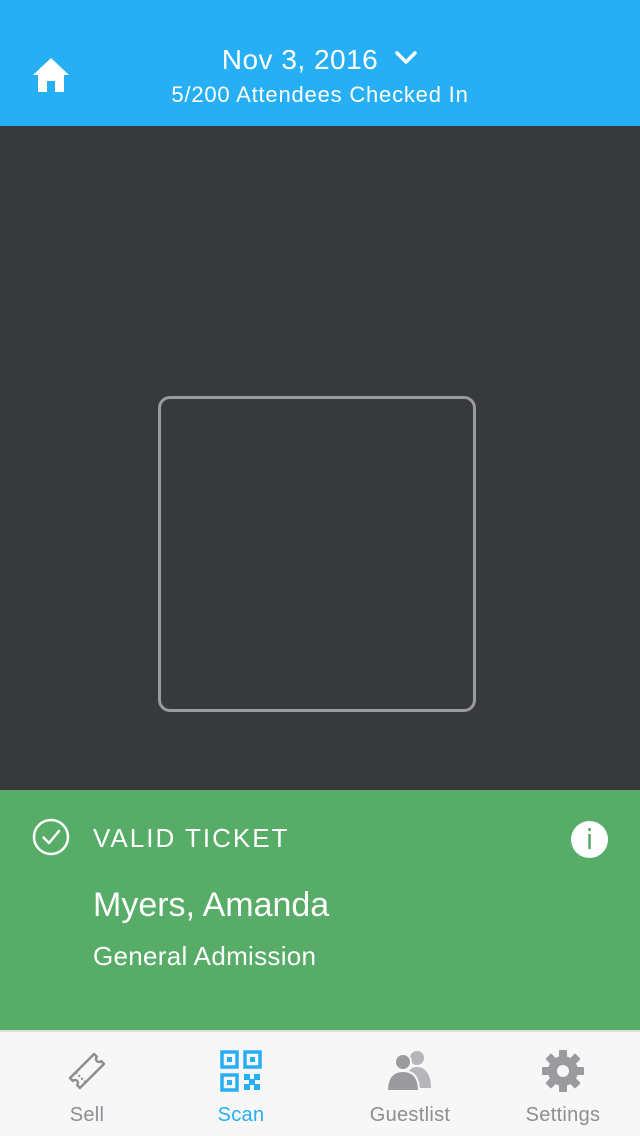 The height and width of the screenshot is (1136, 640). I want to click on ticket-status-label: VALID TICKET, so click(191, 838).